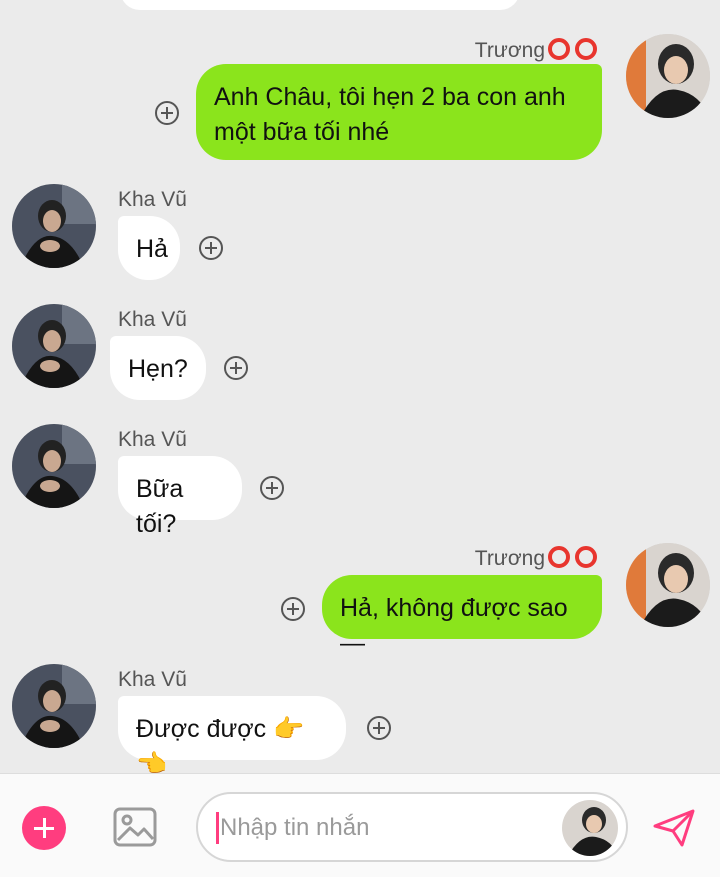  Describe the element at coordinates (135, 827) in the screenshot. I see `image-picker-icon` at that location.